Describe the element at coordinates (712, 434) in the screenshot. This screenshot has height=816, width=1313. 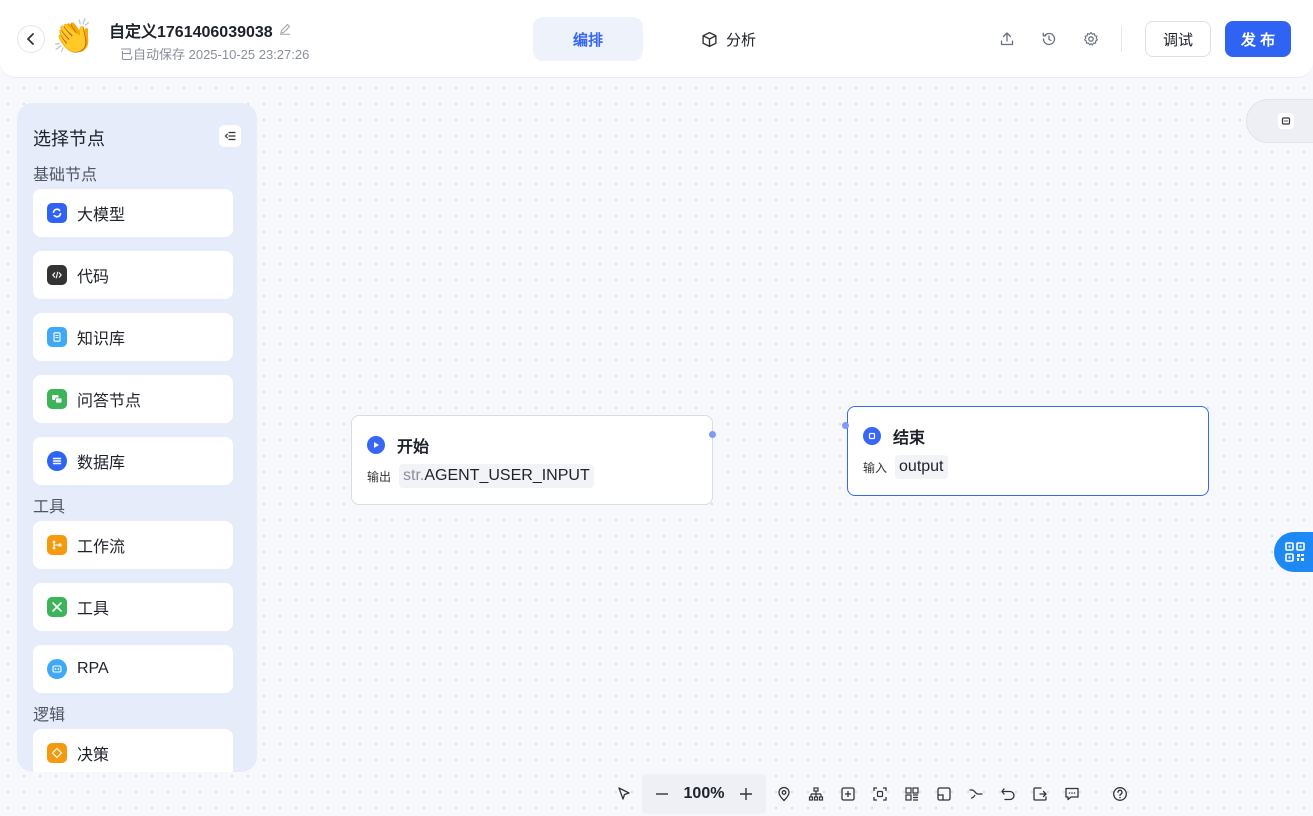
I see `start-node-output-port` at that location.